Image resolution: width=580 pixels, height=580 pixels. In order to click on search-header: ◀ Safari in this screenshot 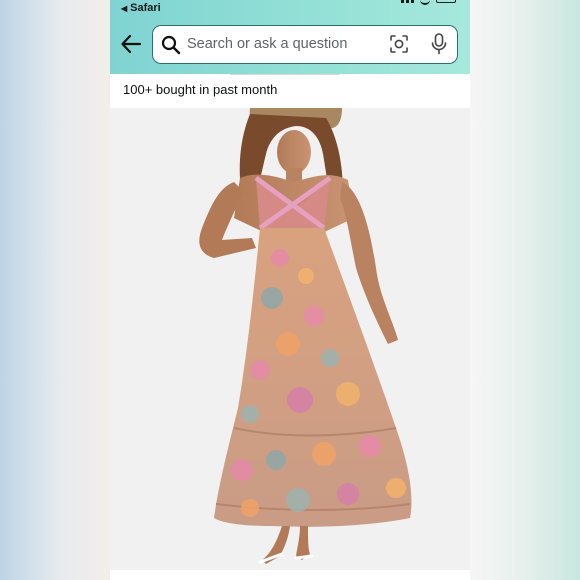, I will do `click(290, 37)`.